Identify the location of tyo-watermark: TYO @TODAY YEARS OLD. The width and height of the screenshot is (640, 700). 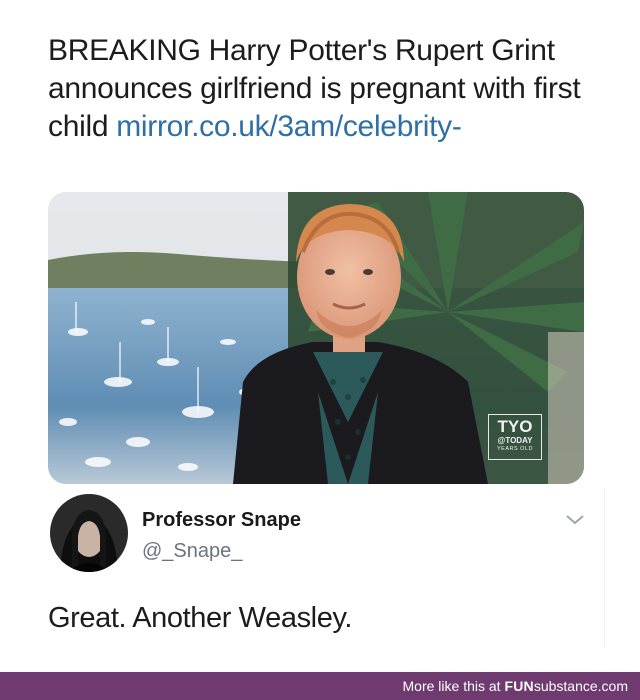
(515, 437).